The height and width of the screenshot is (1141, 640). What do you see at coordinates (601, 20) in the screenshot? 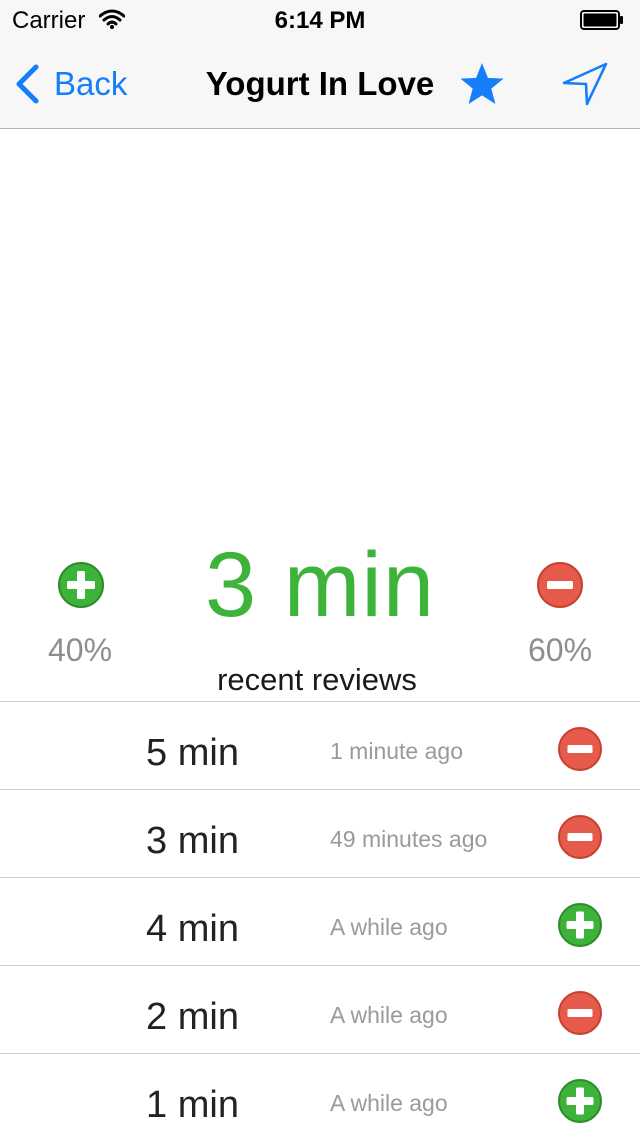
I see `battery-icon` at bounding box center [601, 20].